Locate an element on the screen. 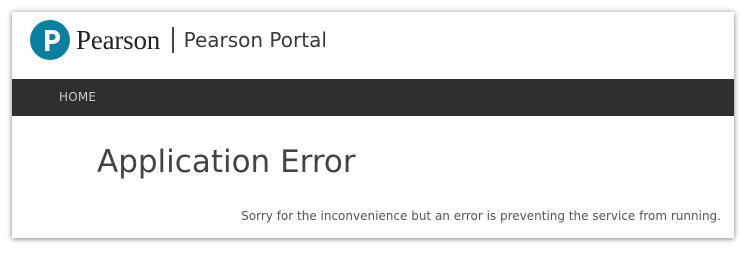 This screenshot has height=254, width=750. main-navbar: HOME is located at coordinates (373, 97).